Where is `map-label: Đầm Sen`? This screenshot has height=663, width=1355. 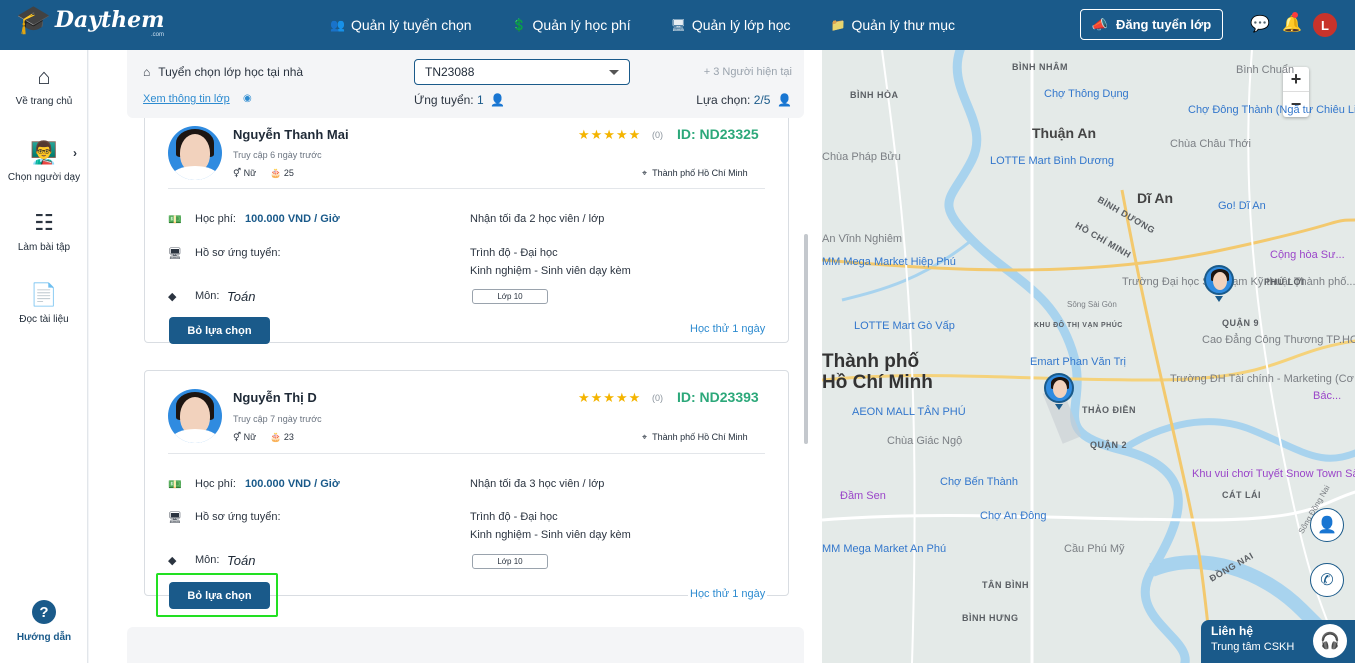
map-label: Đầm Sen is located at coordinates (863, 496).